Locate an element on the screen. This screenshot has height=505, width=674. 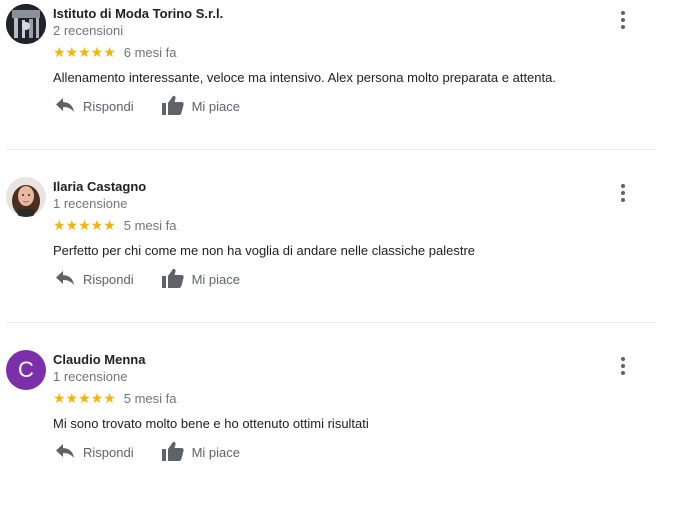
review-count: 2 recensioni is located at coordinates (88, 30).